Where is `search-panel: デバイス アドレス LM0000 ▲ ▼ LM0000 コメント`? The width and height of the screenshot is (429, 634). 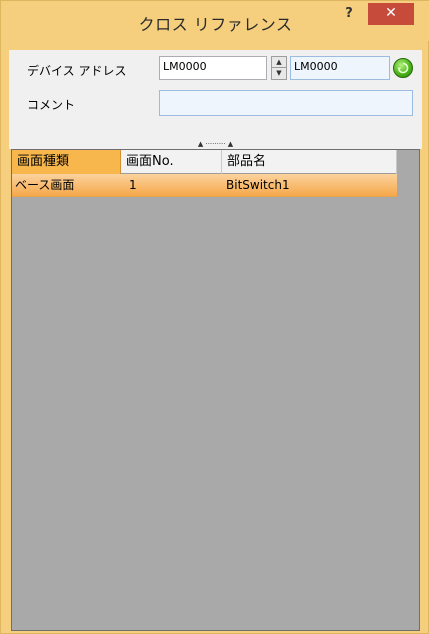
search-panel: デバイス アドレス LM0000 ▲ ▼ LM0000 コメント is located at coordinates (215, 98).